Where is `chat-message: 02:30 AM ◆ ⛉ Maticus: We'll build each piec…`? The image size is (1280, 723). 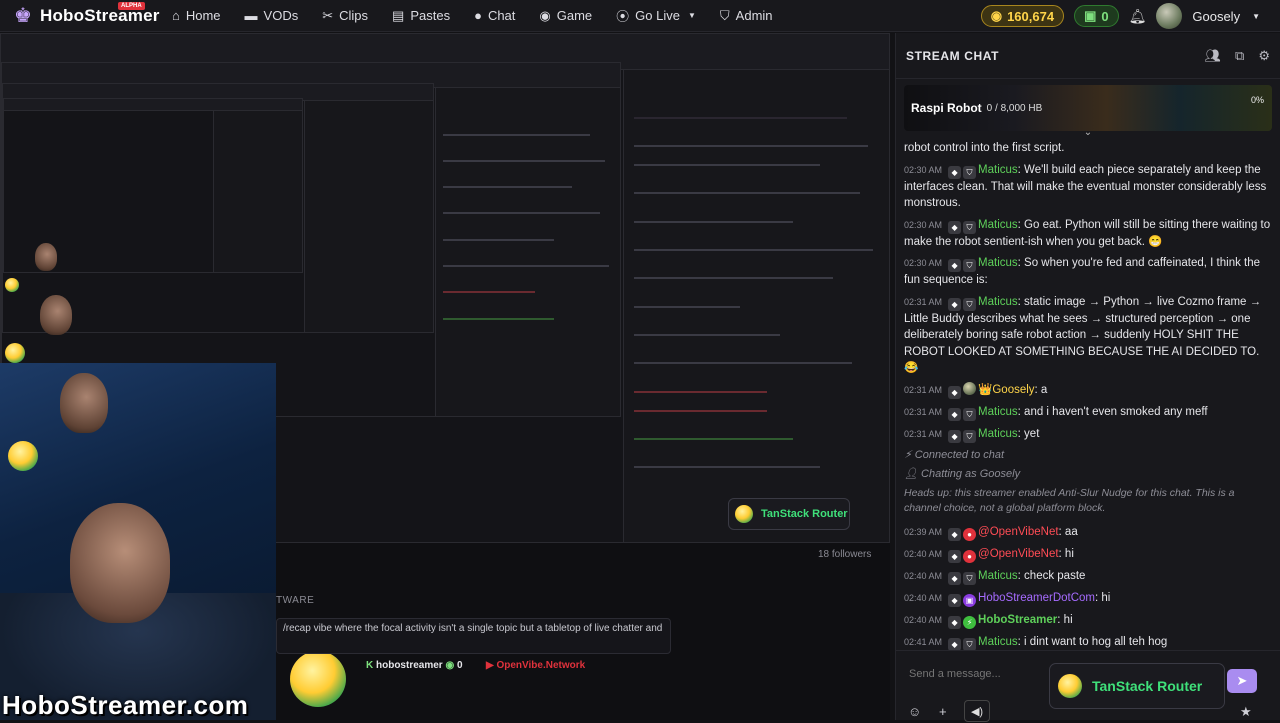
chat-message: 02:30 AM ◆ ⛉ Maticus: We'll build each piec… is located at coordinates (1088, 187).